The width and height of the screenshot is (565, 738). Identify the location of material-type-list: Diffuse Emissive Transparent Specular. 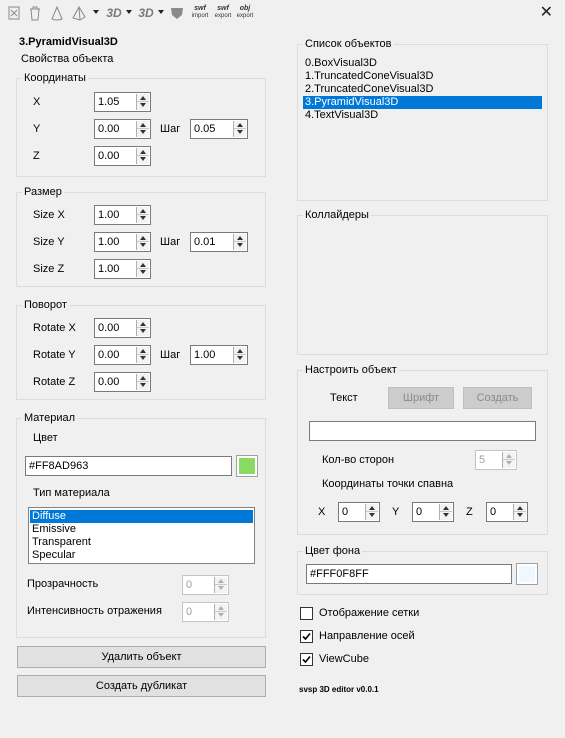
(141, 535).